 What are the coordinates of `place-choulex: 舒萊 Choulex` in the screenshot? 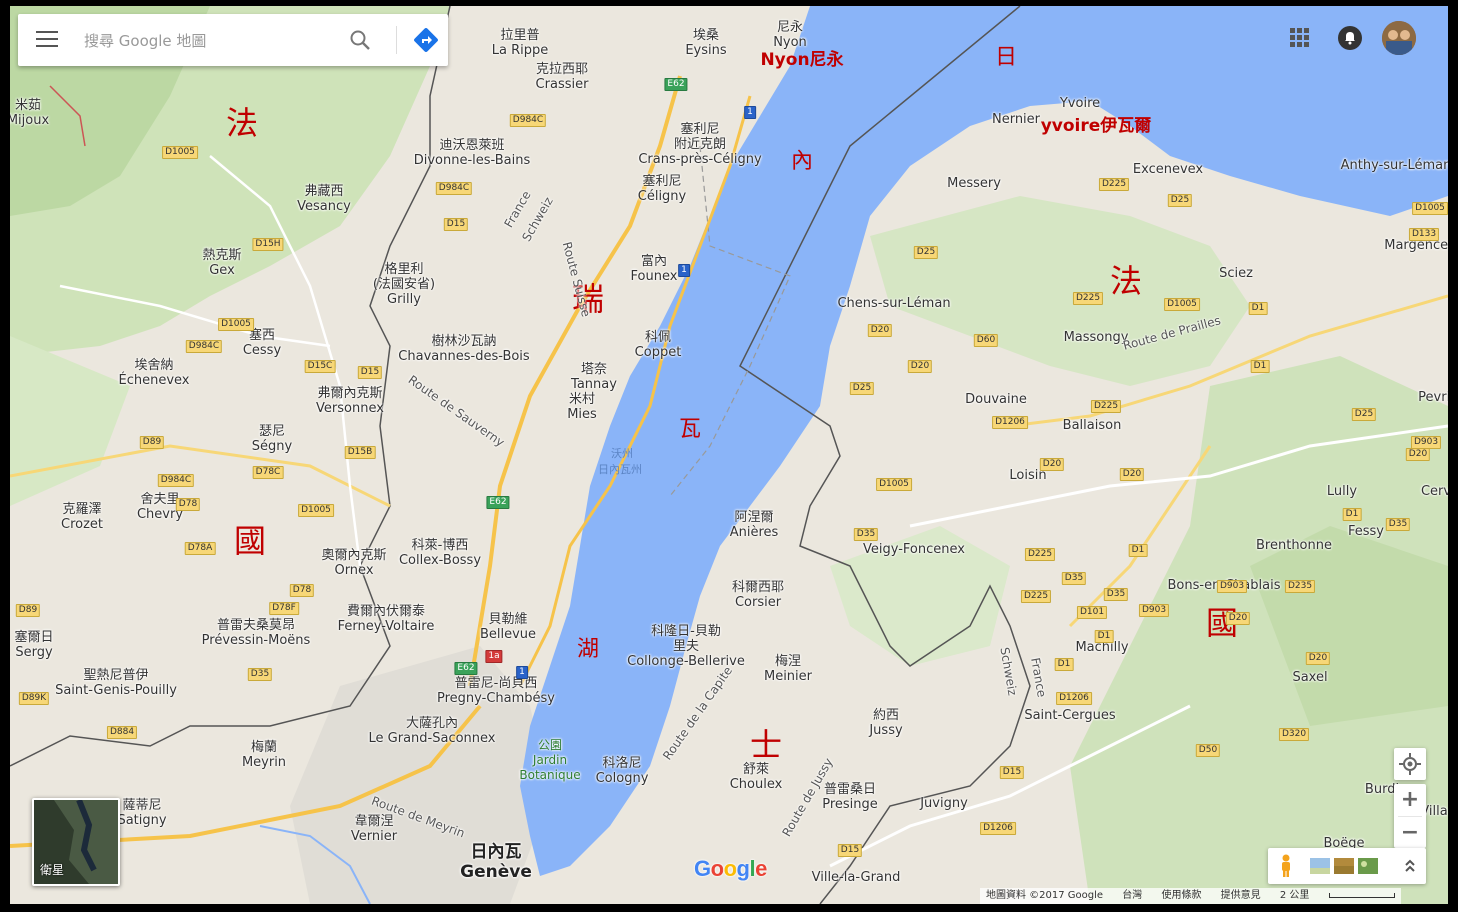 It's located at (756, 777).